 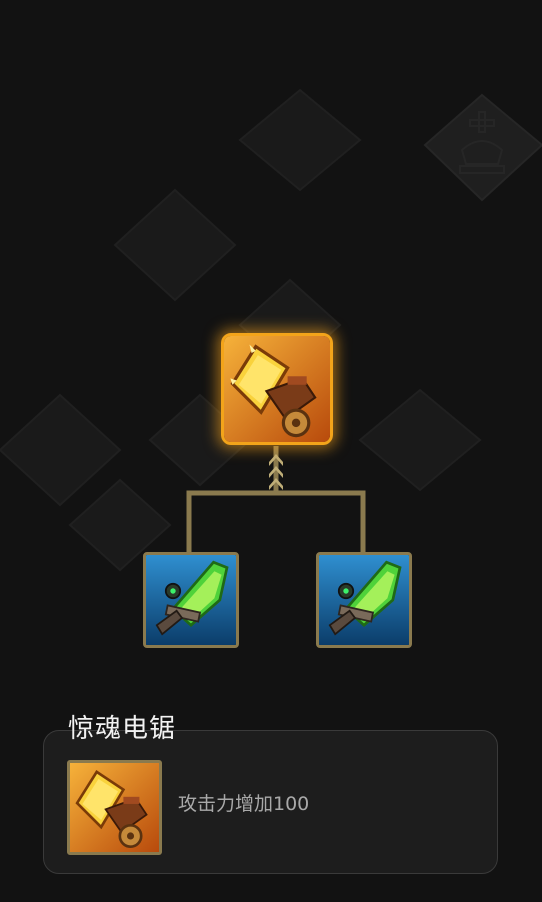 I want to click on item-detail-icon-slot, so click(x=114, y=807).